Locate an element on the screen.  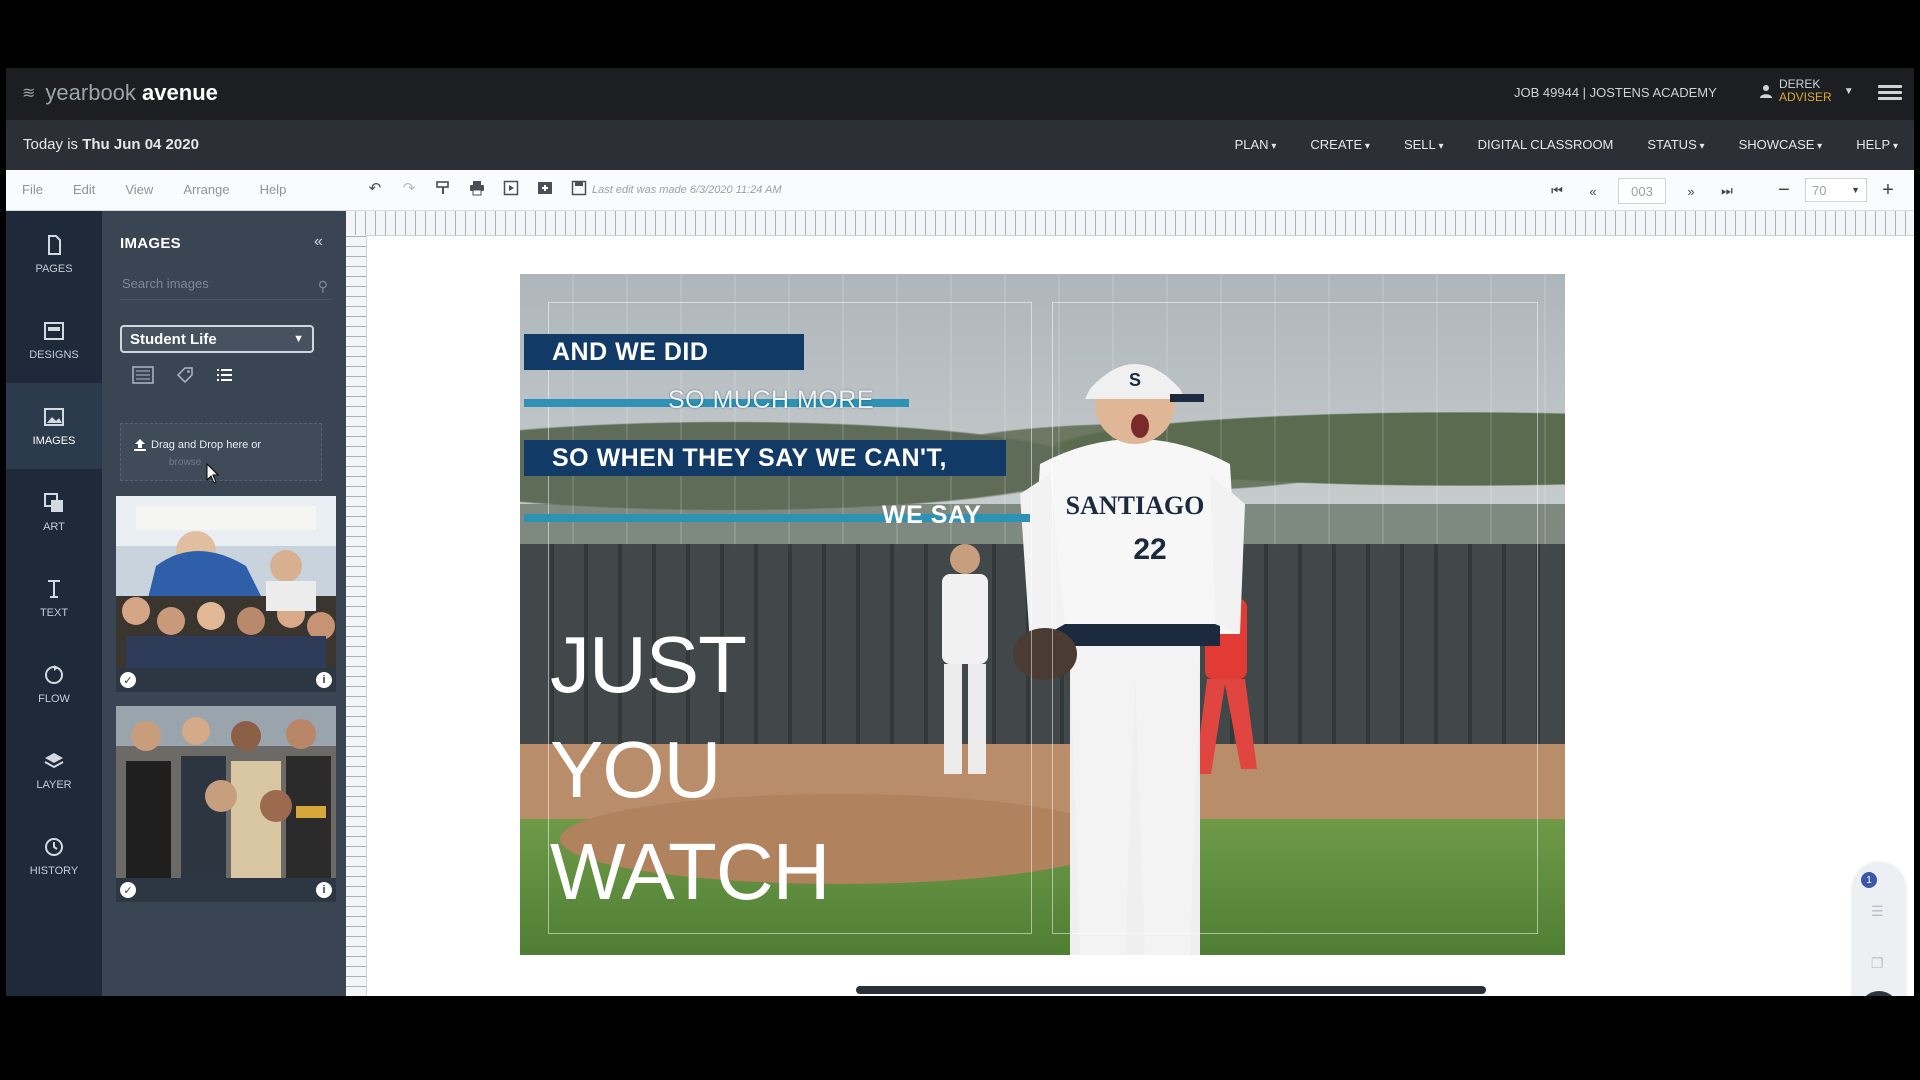
folder-select-value: Student Life is located at coordinates (173, 339).